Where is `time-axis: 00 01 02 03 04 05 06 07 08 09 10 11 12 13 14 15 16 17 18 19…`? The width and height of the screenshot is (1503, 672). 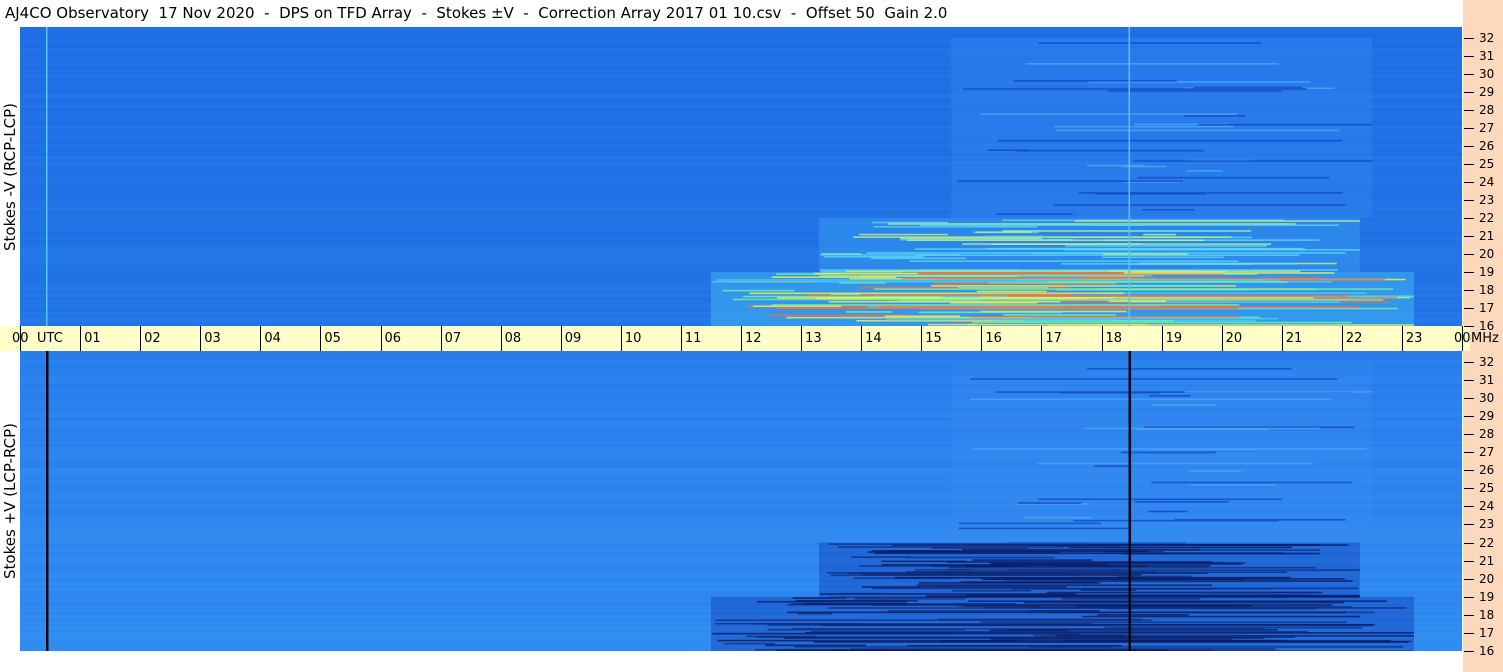 time-axis: 00 01 02 03 04 05 06 07 08 09 10 11 12 13 14 15 16 17 18 19… is located at coordinates (749, 338).